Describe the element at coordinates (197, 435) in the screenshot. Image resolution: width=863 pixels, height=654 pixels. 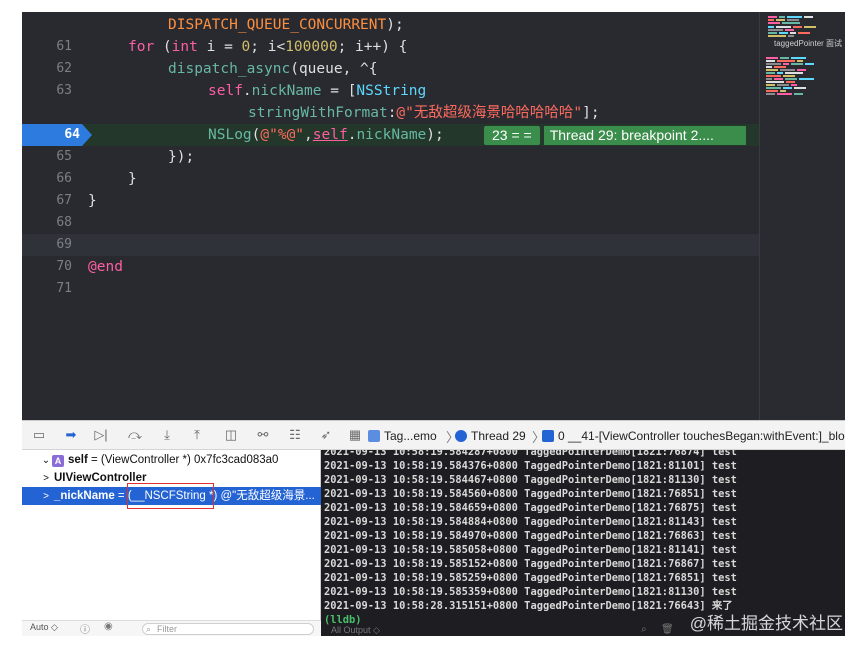
I see `step-out-icon: ⤒` at that location.